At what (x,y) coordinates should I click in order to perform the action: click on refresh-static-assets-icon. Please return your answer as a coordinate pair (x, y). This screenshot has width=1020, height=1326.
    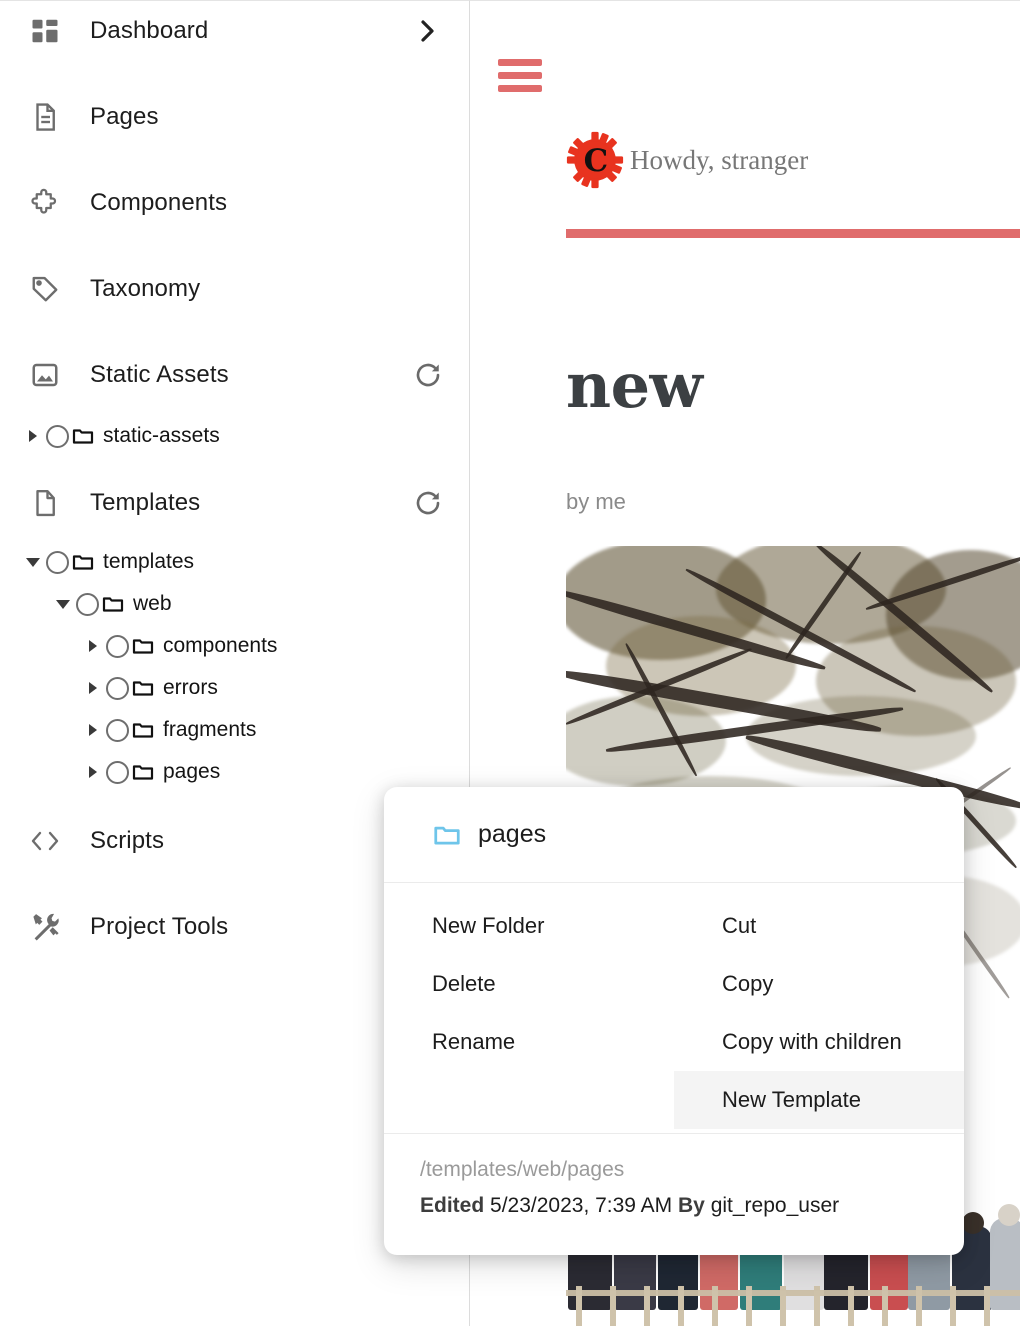
    Looking at the image, I should click on (428, 375).